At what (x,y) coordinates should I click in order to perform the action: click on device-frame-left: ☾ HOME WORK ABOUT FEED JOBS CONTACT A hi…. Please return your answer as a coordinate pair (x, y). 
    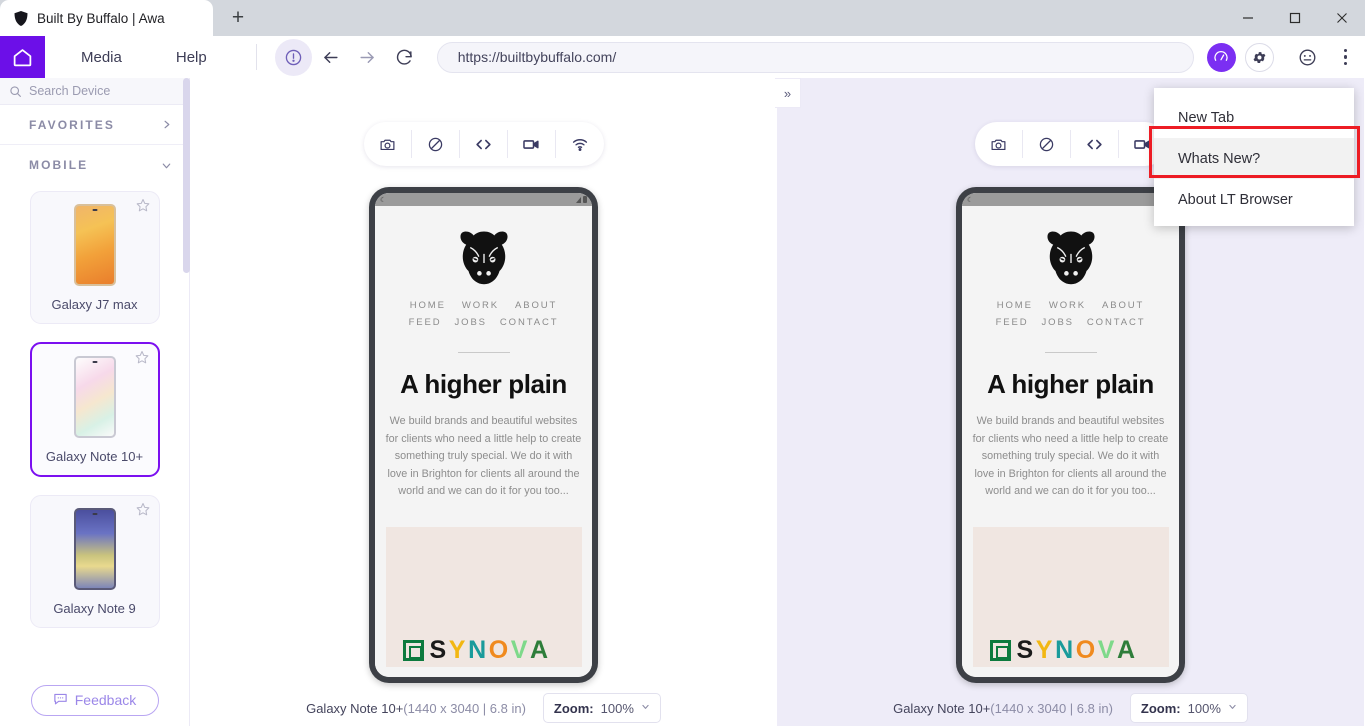
    Looking at the image, I should click on (483, 435).